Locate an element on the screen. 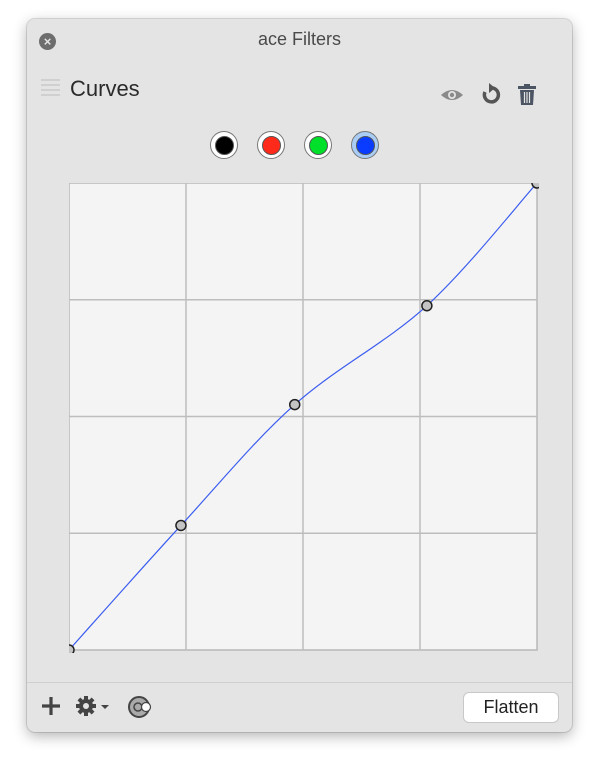  channel-red-button is located at coordinates (271, 145).